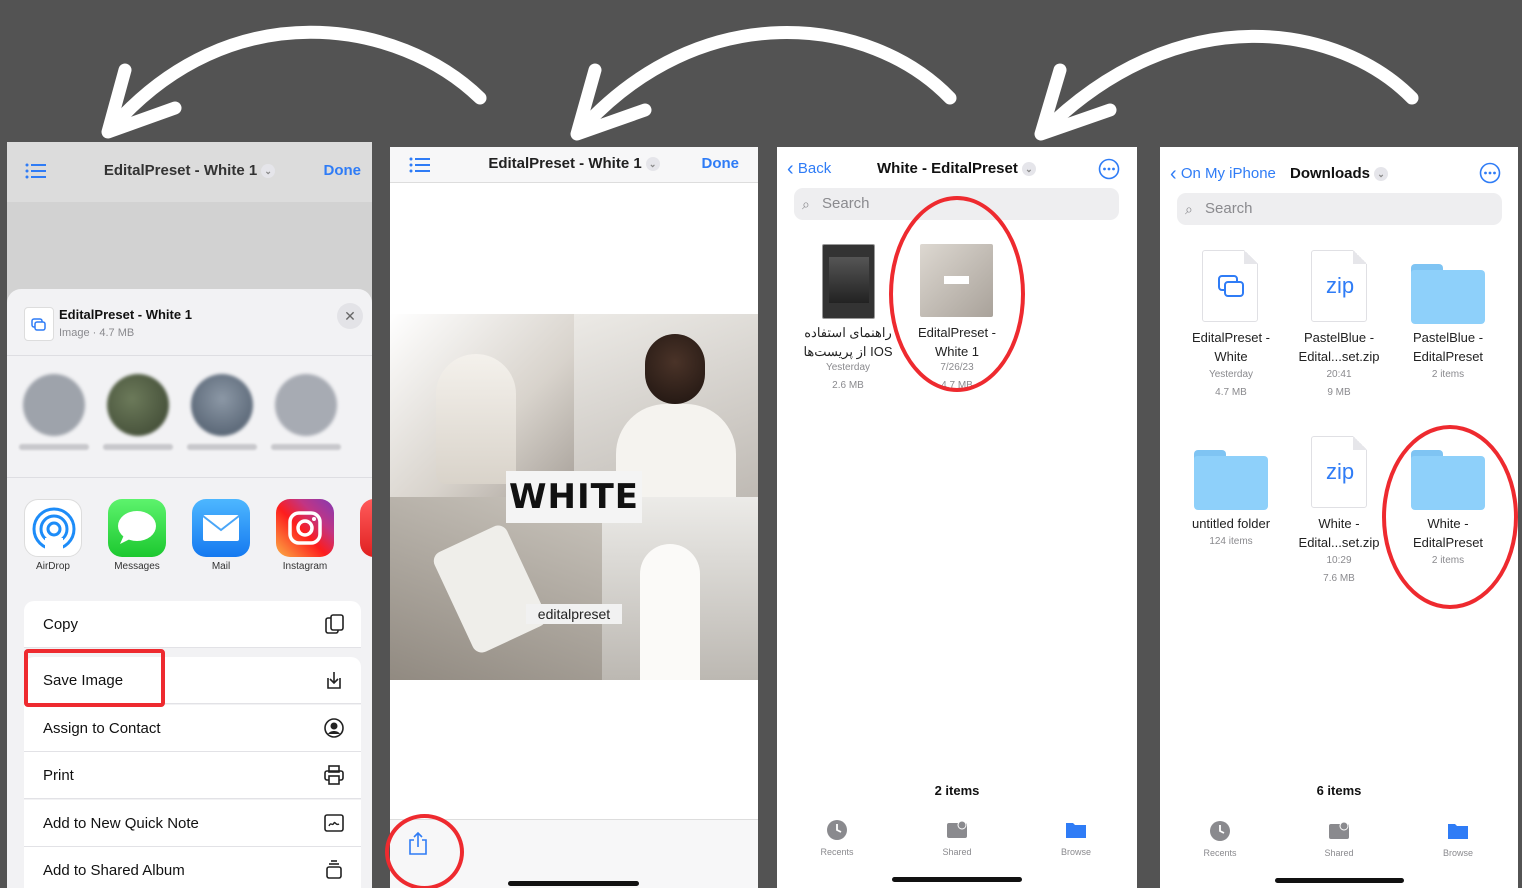 Image resolution: width=1522 pixels, height=888 pixels. I want to click on folder-meta: 2 items, so click(1448, 374).